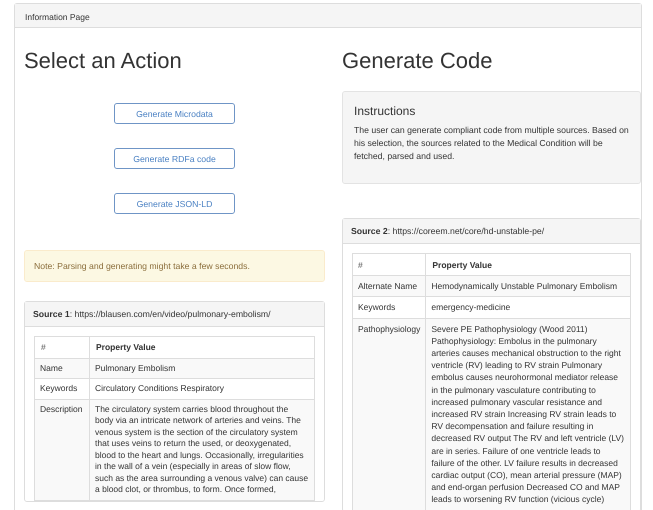 The width and height of the screenshot is (653, 510). I want to click on table-cell: The circulatory system carries blood throughout the body via an intricate network of arteries and veins. The venous system is the section of the circulatory system that uses veins to return the used, or deoxygenated, blood to the heart and lungs. Occasionally, irregularities in the wall of a vein (especially in areas of slow flow, such as the area surrounding a venous valve) can cause a blood clot, or thrombus, to form. Once formed,, so click(202, 449).